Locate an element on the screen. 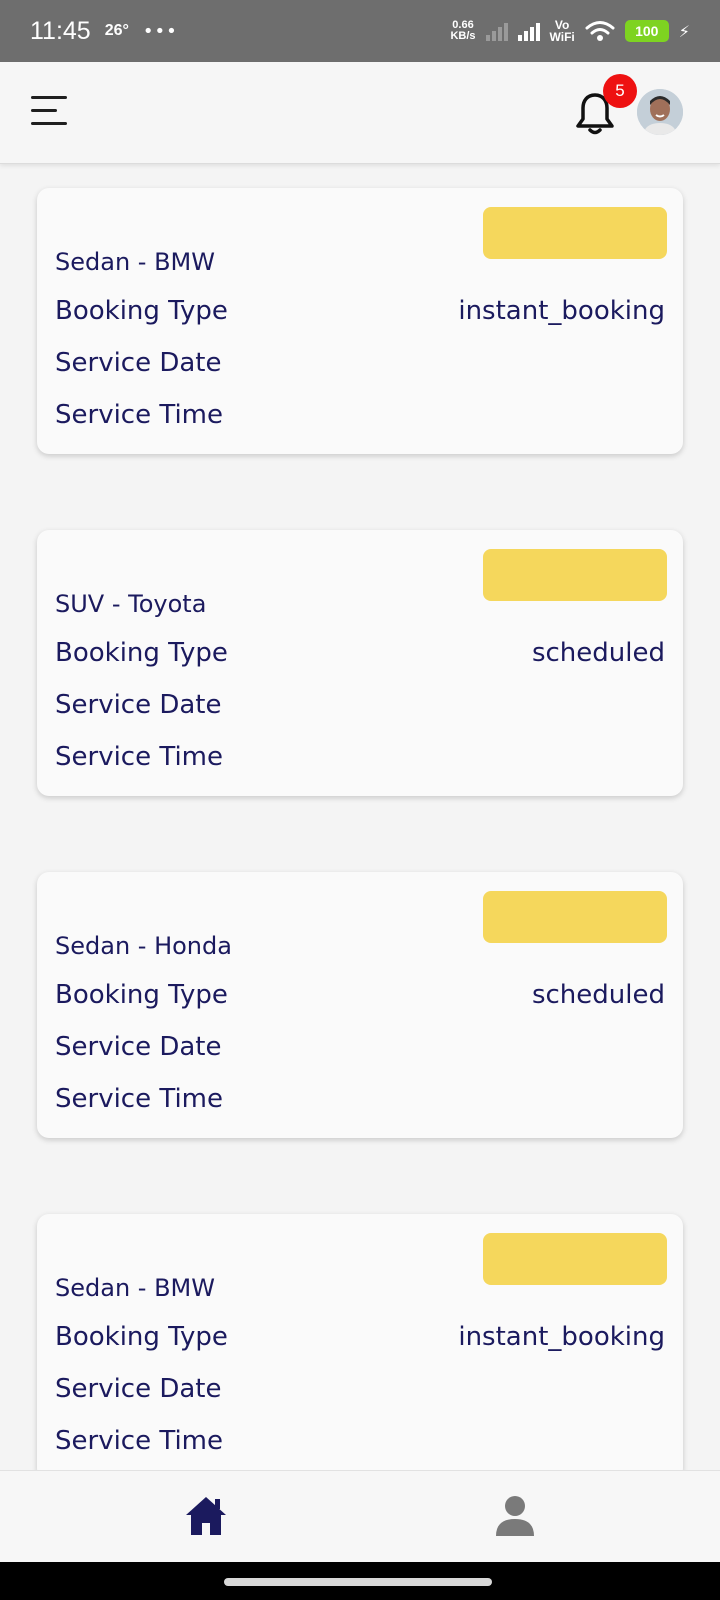  vowifi-bottom-label: WiFi is located at coordinates (562, 37).